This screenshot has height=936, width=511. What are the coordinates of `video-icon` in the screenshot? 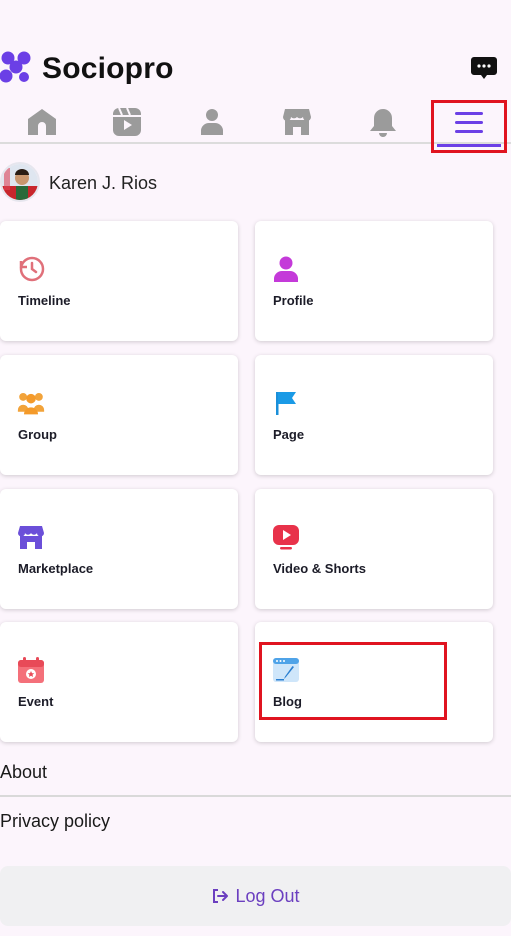 It's located at (127, 121).